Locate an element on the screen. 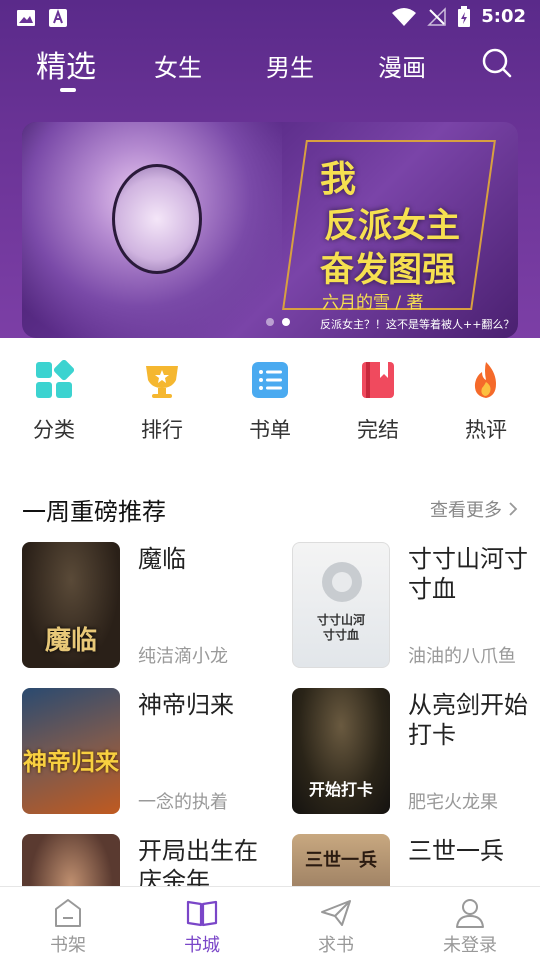 This screenshot has height=960, width=540. status-time: 5:02 is located at coordinates (503, 16).